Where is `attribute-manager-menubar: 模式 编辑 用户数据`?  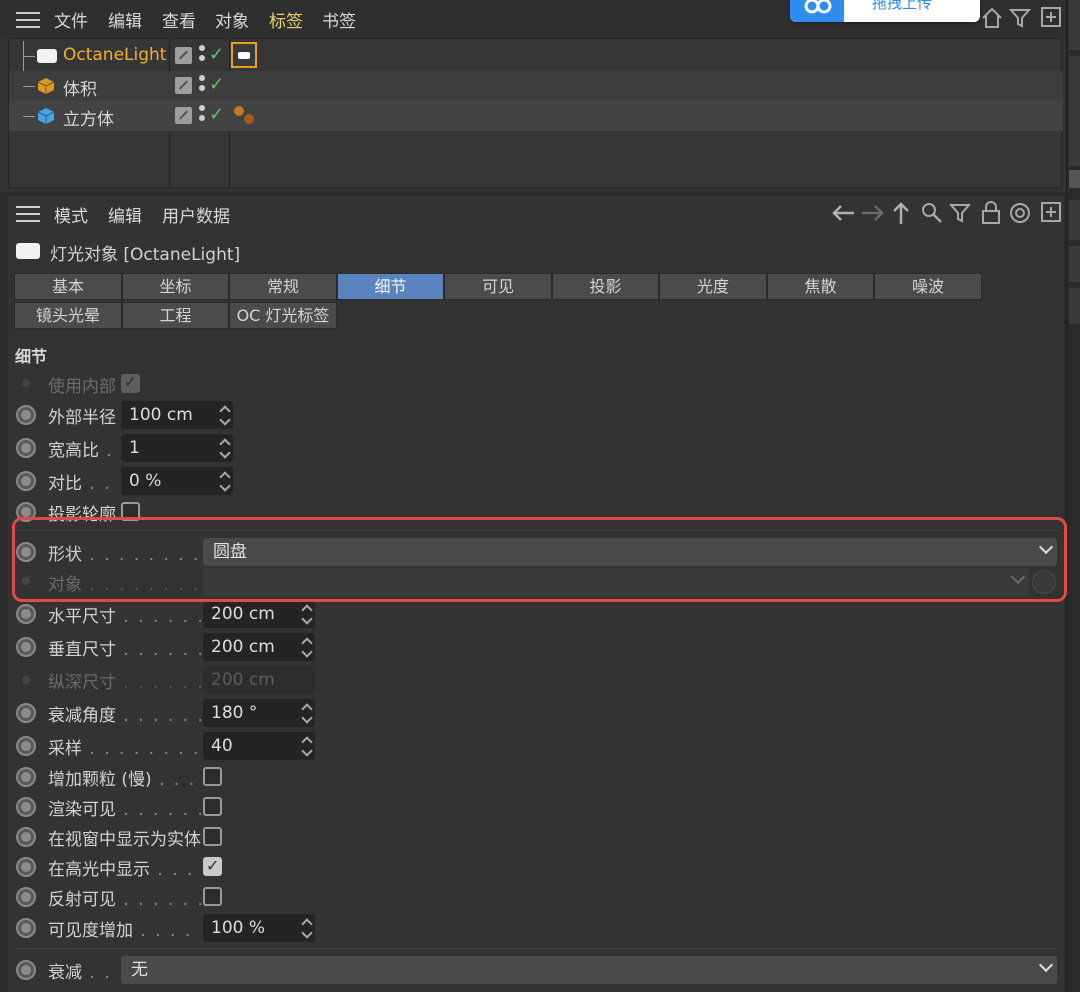 attribute-manager-menubar: 模式 编辑 用户数据 is located at coordinates (536, 213).